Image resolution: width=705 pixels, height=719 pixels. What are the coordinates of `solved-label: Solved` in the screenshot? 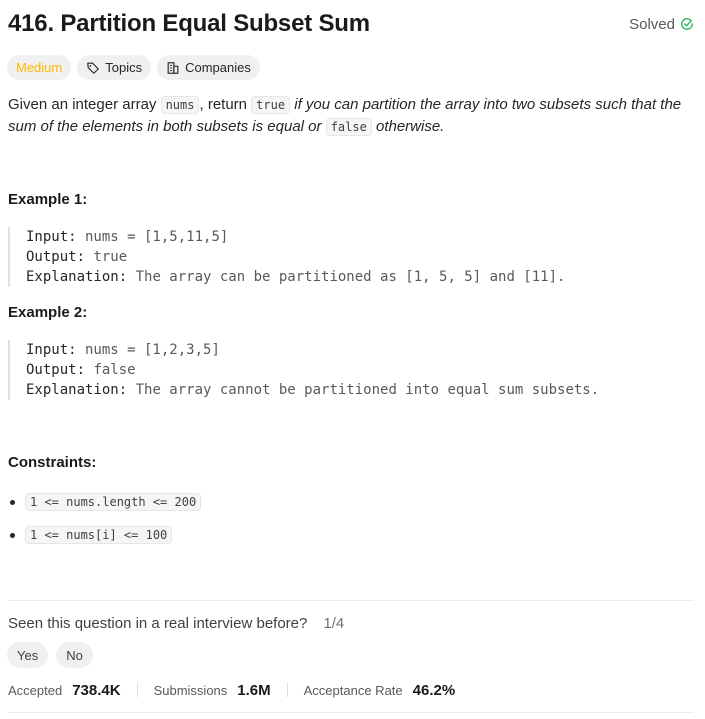 It's located at (652, 24).